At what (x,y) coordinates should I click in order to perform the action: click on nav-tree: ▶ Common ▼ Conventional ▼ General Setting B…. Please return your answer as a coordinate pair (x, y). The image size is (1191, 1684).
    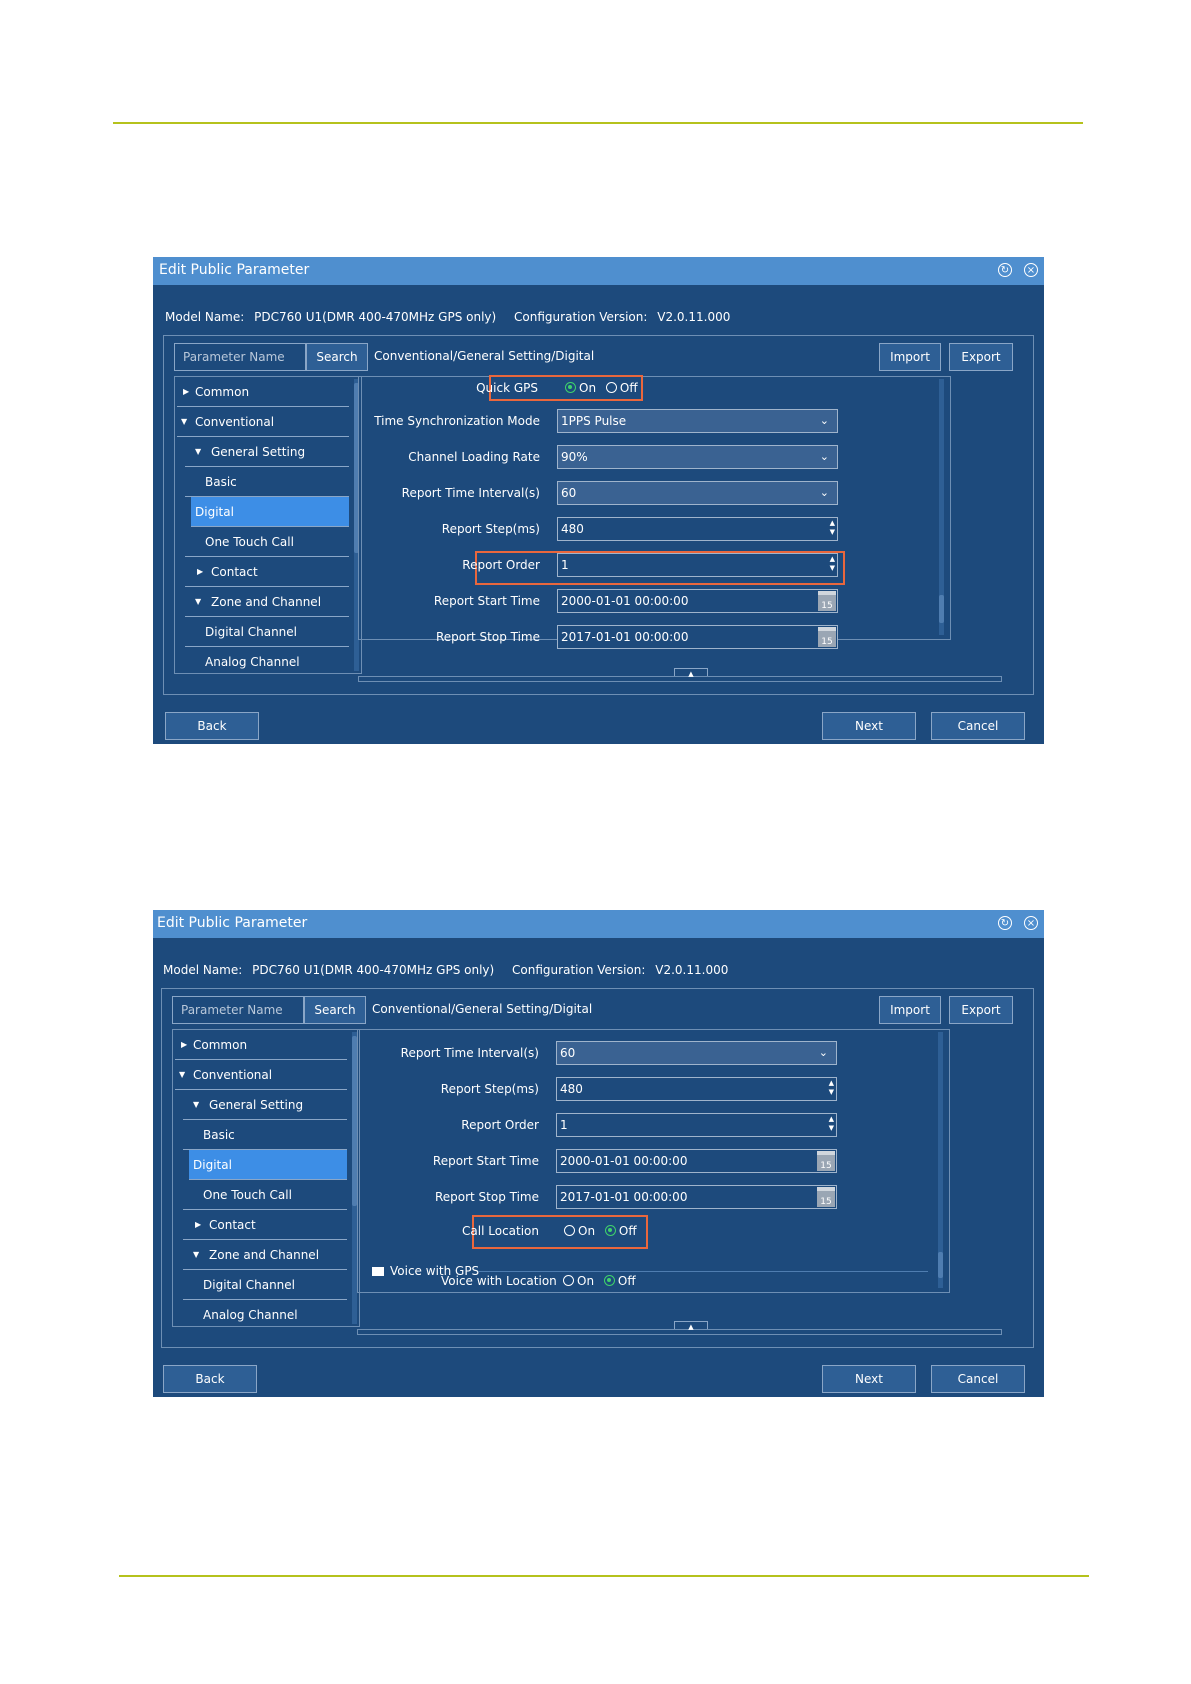
    Looking at the image, I should click on (268, 525).